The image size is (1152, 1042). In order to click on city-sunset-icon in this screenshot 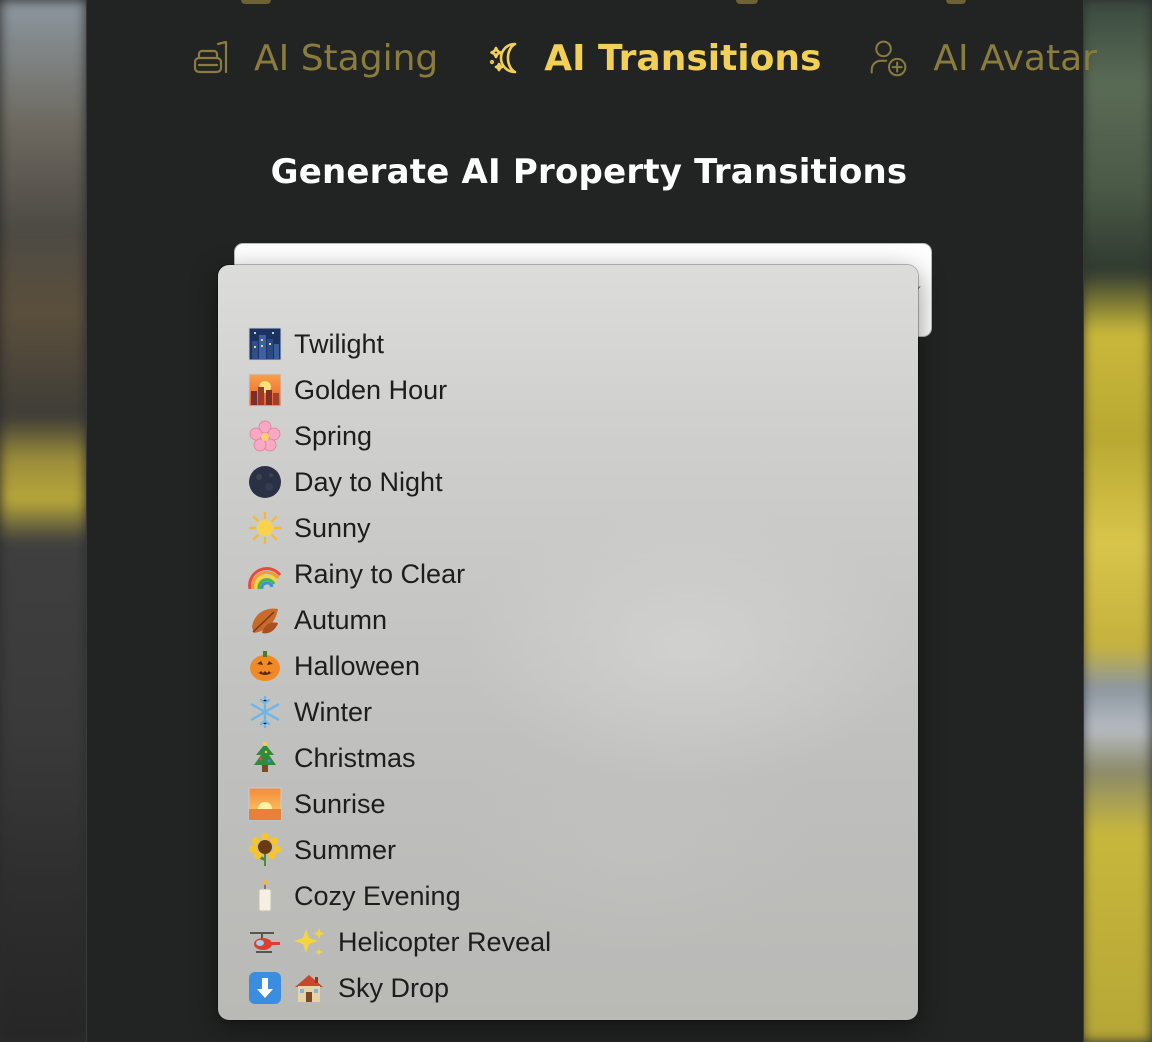, I will do `click(265, 390)`.